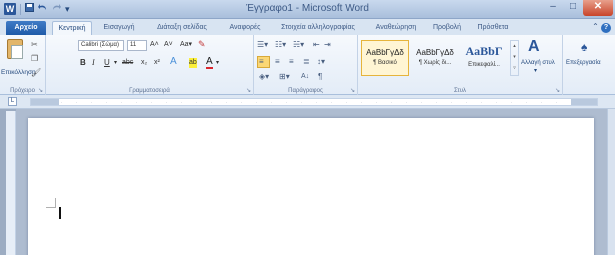 Image resolution: width=615 pixels, height=255 pixels. What do you see at coordinates (584, 102) in the screenshot?
I see `ruler-right-margin` at bounding box center [584, 102].